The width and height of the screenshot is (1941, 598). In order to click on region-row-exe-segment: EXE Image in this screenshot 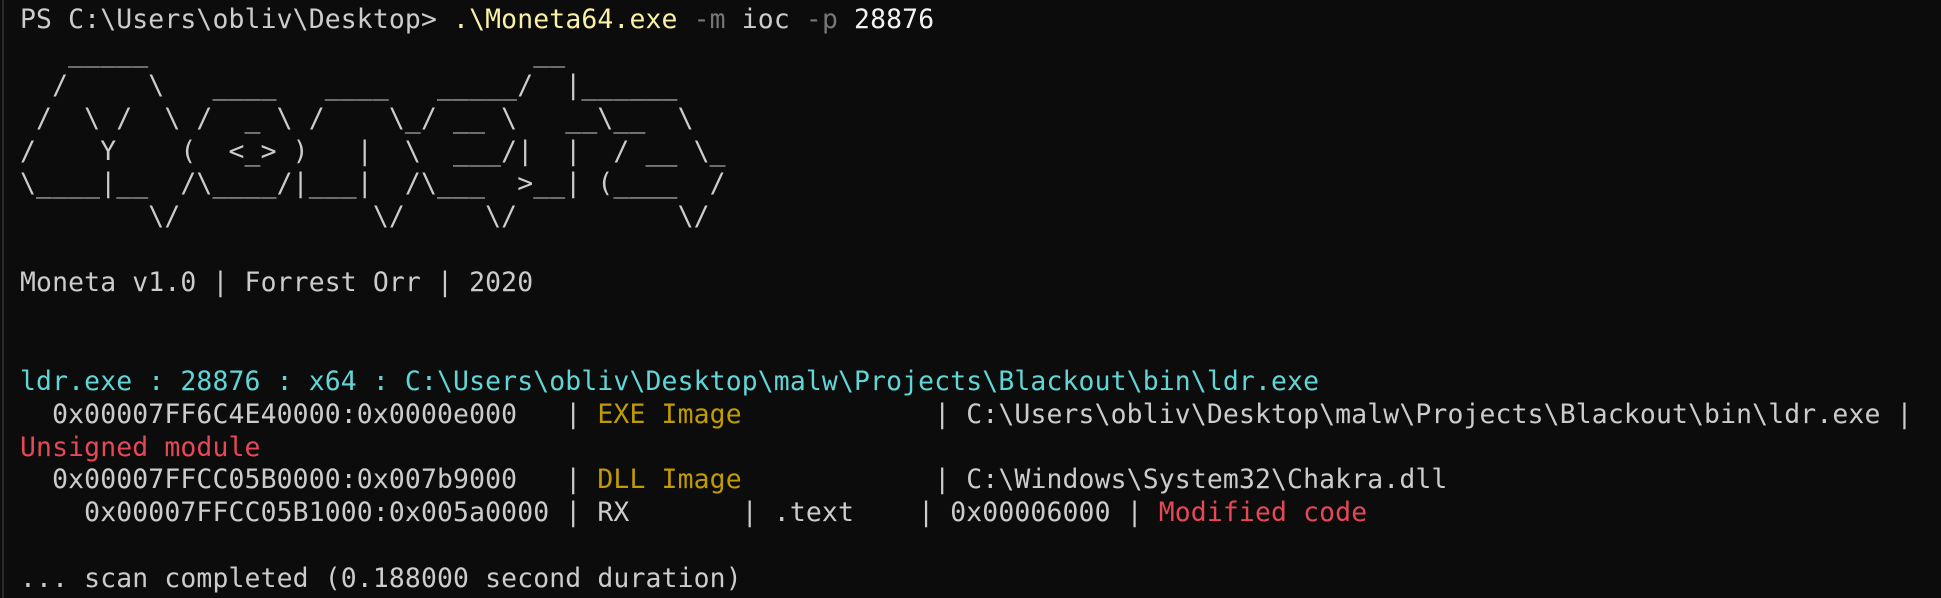, I will do `click(669, 414)`.